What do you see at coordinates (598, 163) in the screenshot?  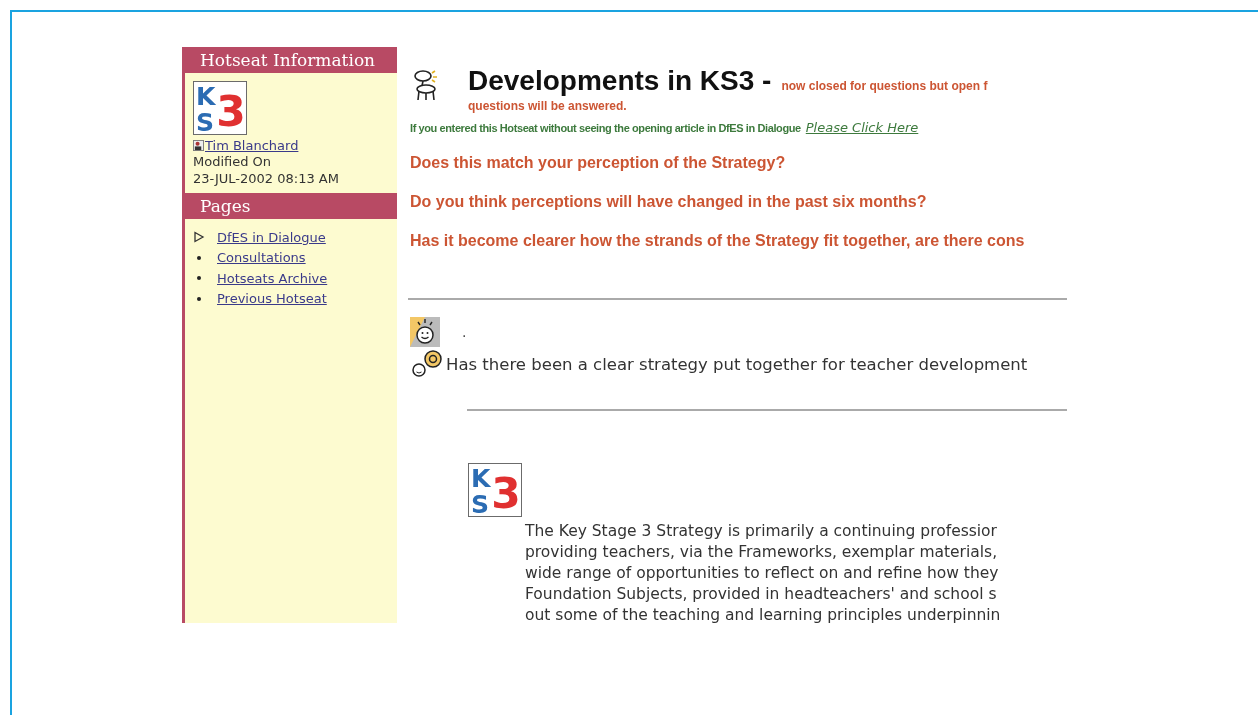 I see `question-text: Does this match your perception of the Strategy?` at bounding box center [598, 163].